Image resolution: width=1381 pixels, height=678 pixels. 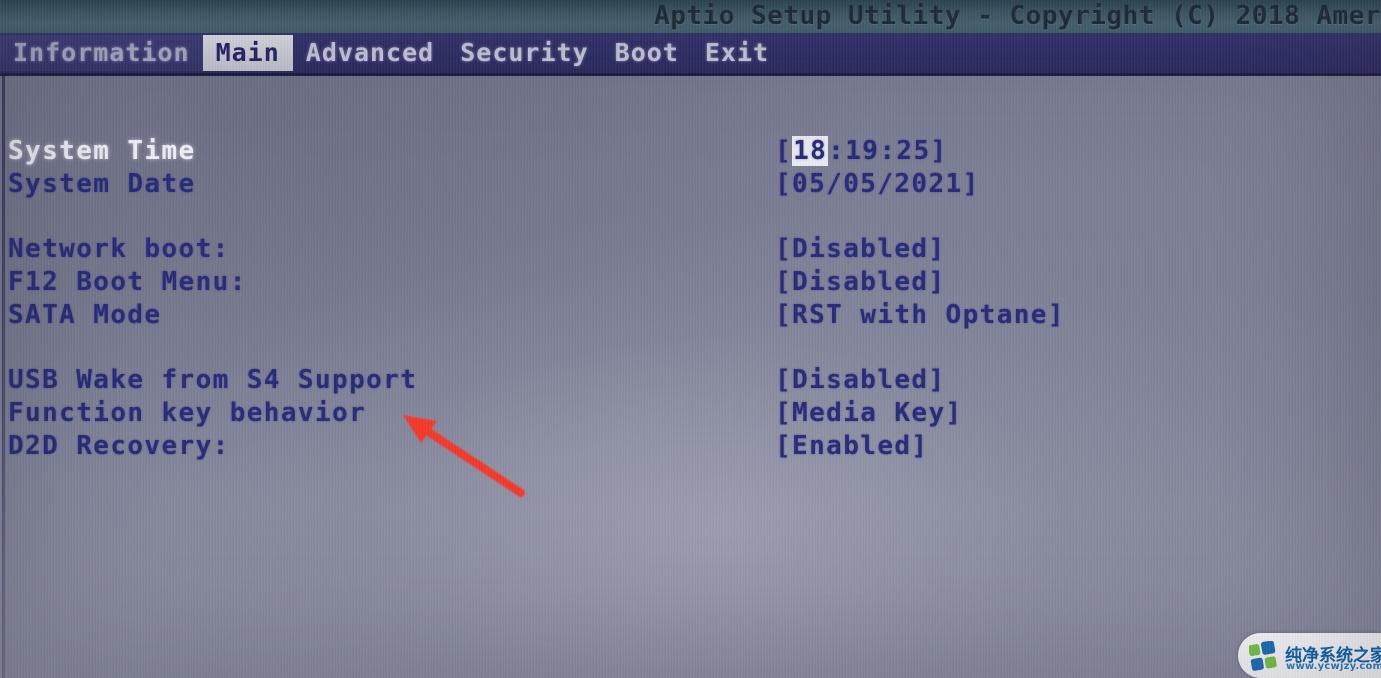 What do you see at coordinates (119, 249) in the screenshot?
I see `setting-label-network-boot: Network boot:` at bounding box center [119, 249].